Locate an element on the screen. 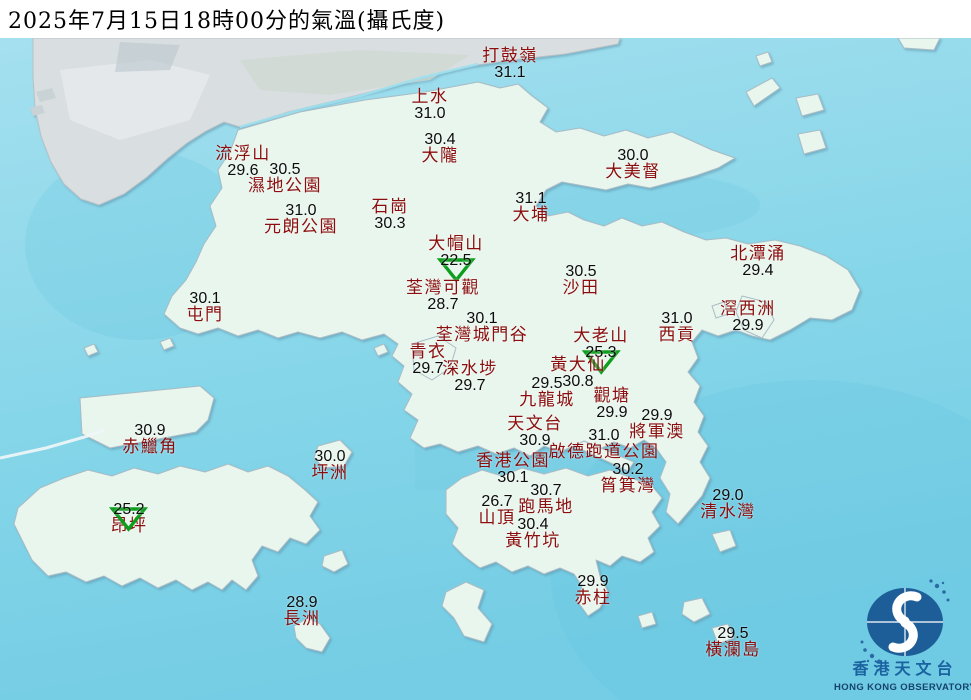  map-title: 2025年7月15日18時00分的氣溫(攝氏度) is located at coordinates (227, 21).